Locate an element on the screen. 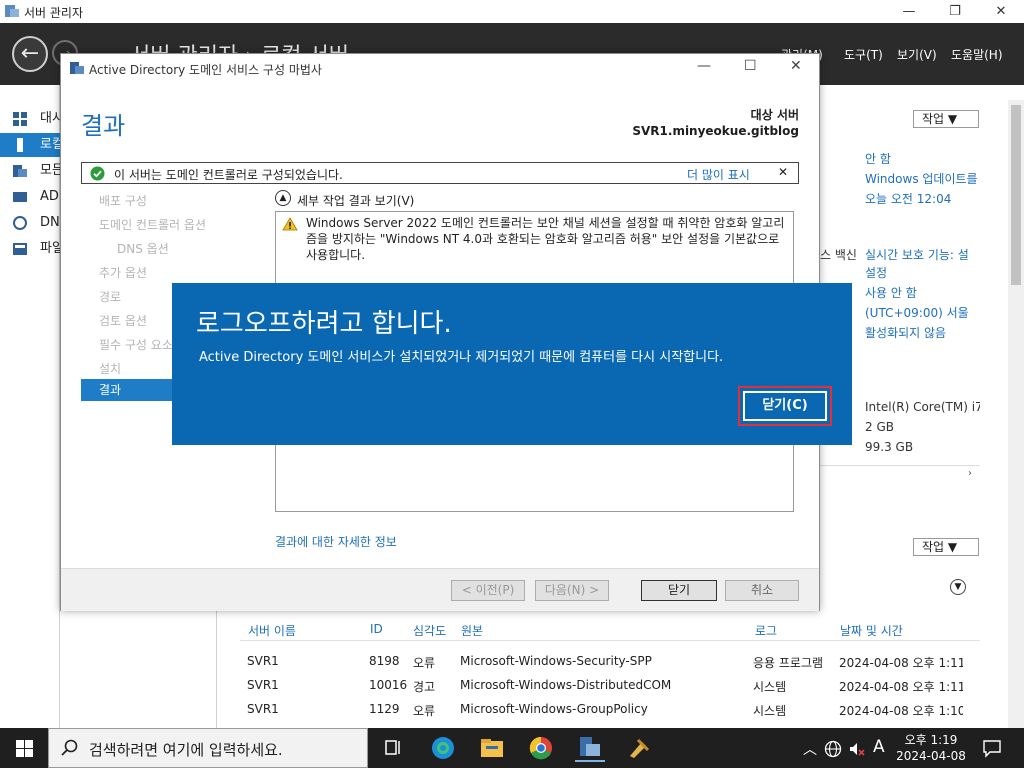  property-value: 활성화되지 않음 is located at coordinates (905, 332).